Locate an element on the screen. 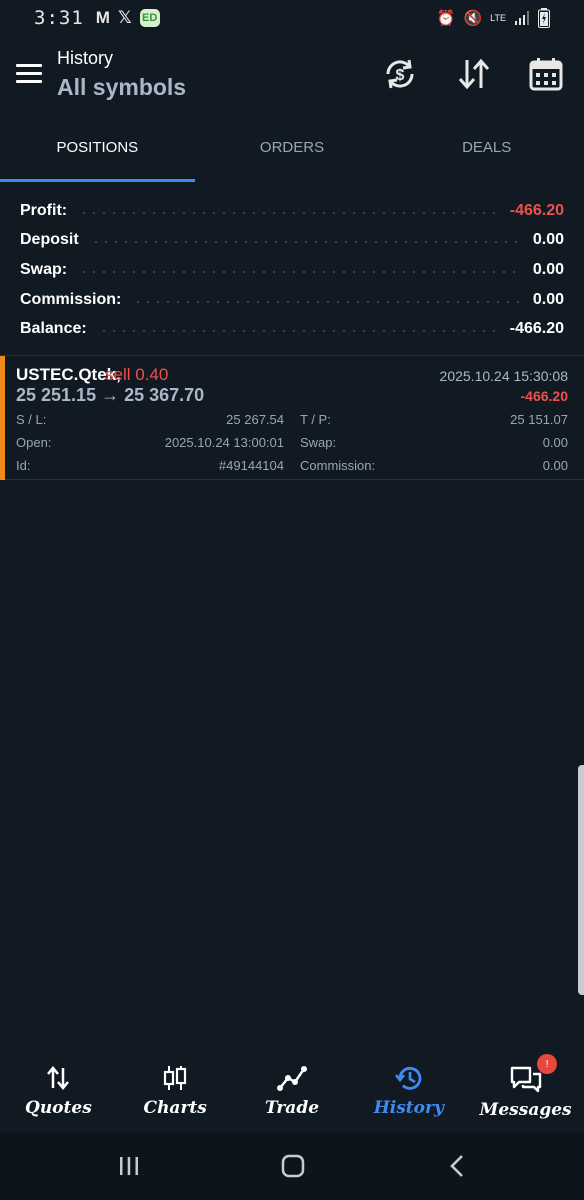 Image resolution: width=584 pixels, height=1200 pixels. swap-label: Swap: is located at coordinates (318, 442).